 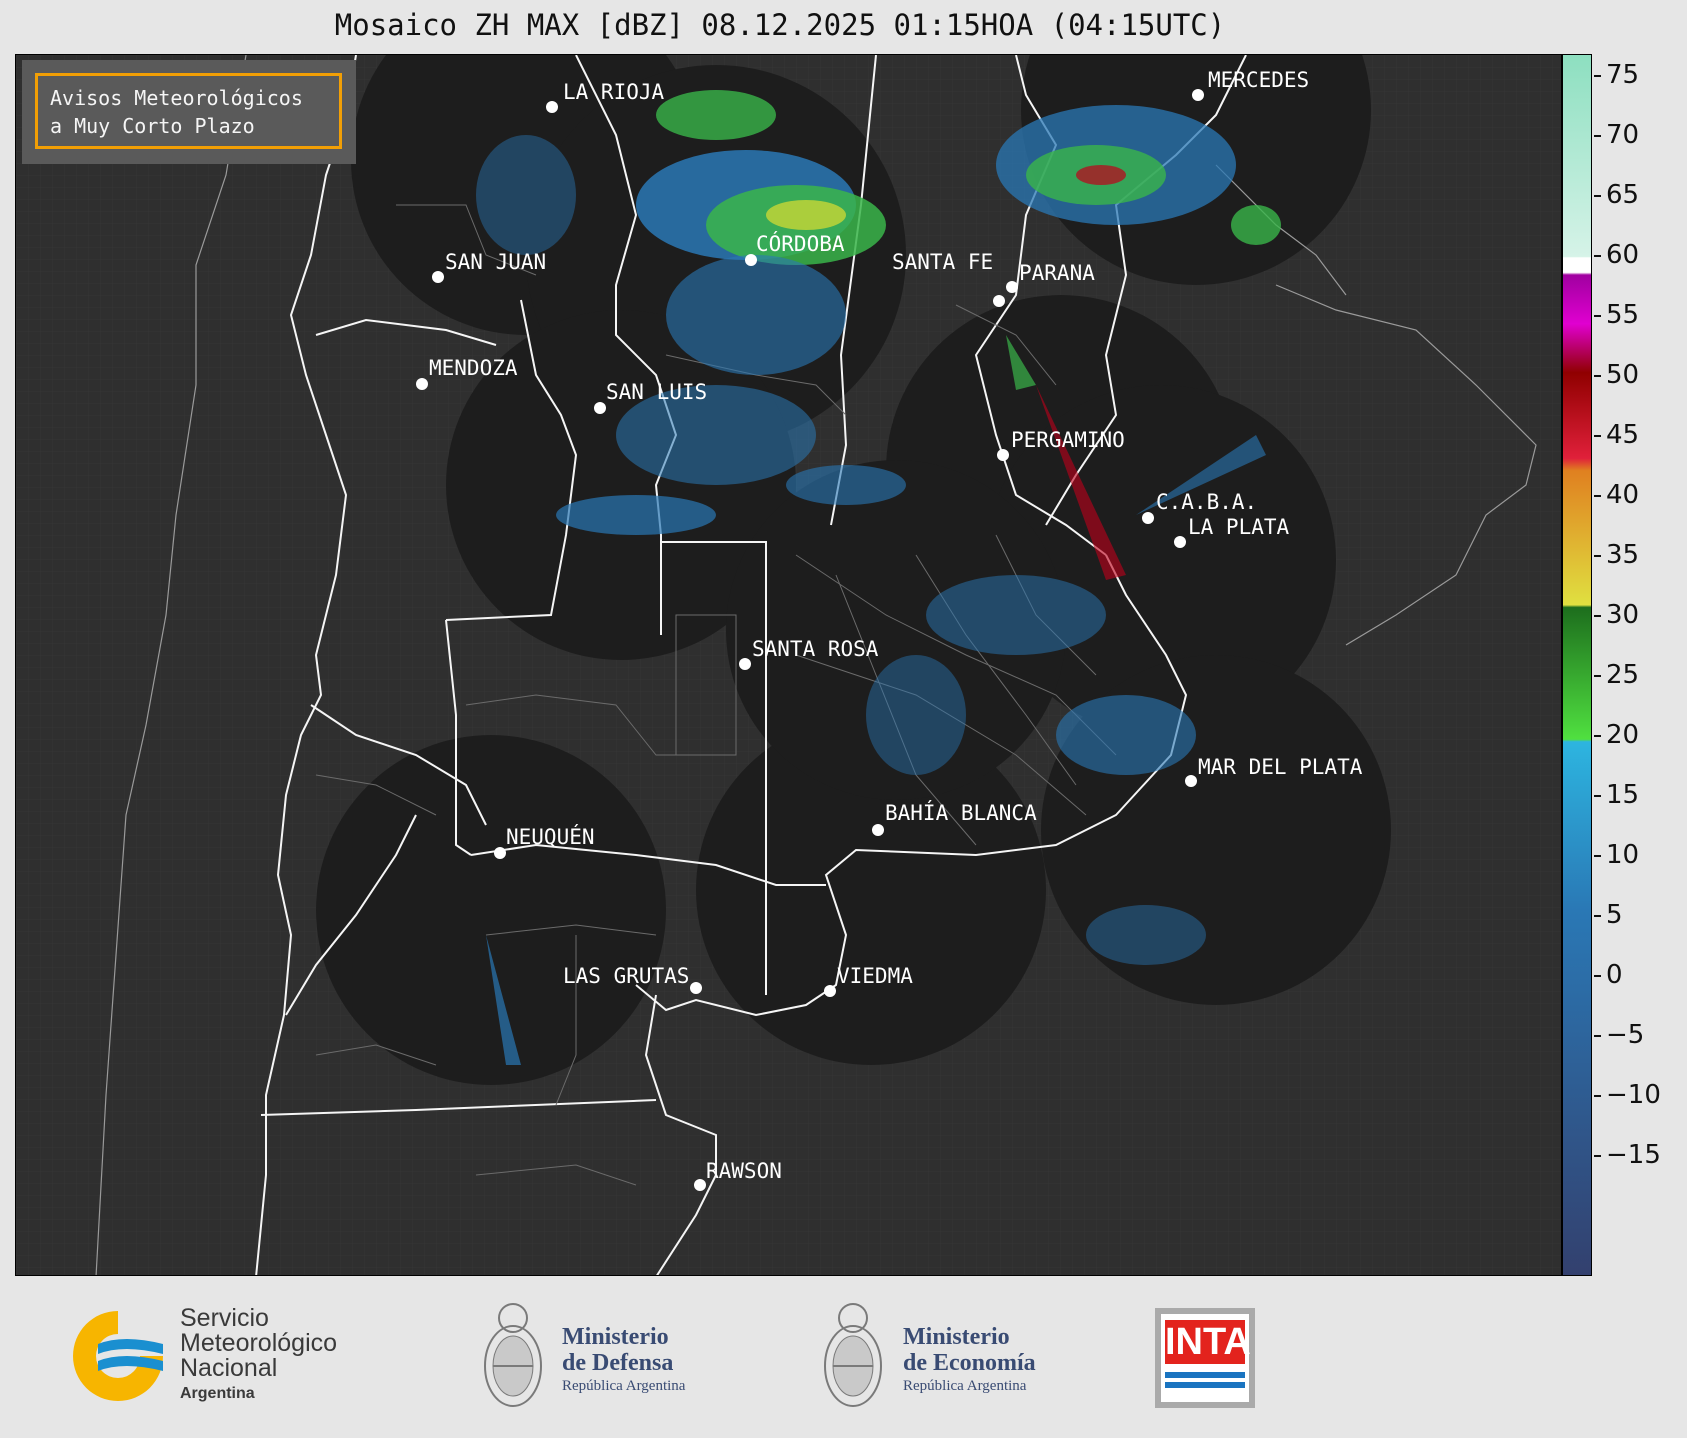 What do you see at coordinates (1623, 75) in the screenshot?
I see `colorbar-tick-label: 75` at bounding box center [1623, 75].